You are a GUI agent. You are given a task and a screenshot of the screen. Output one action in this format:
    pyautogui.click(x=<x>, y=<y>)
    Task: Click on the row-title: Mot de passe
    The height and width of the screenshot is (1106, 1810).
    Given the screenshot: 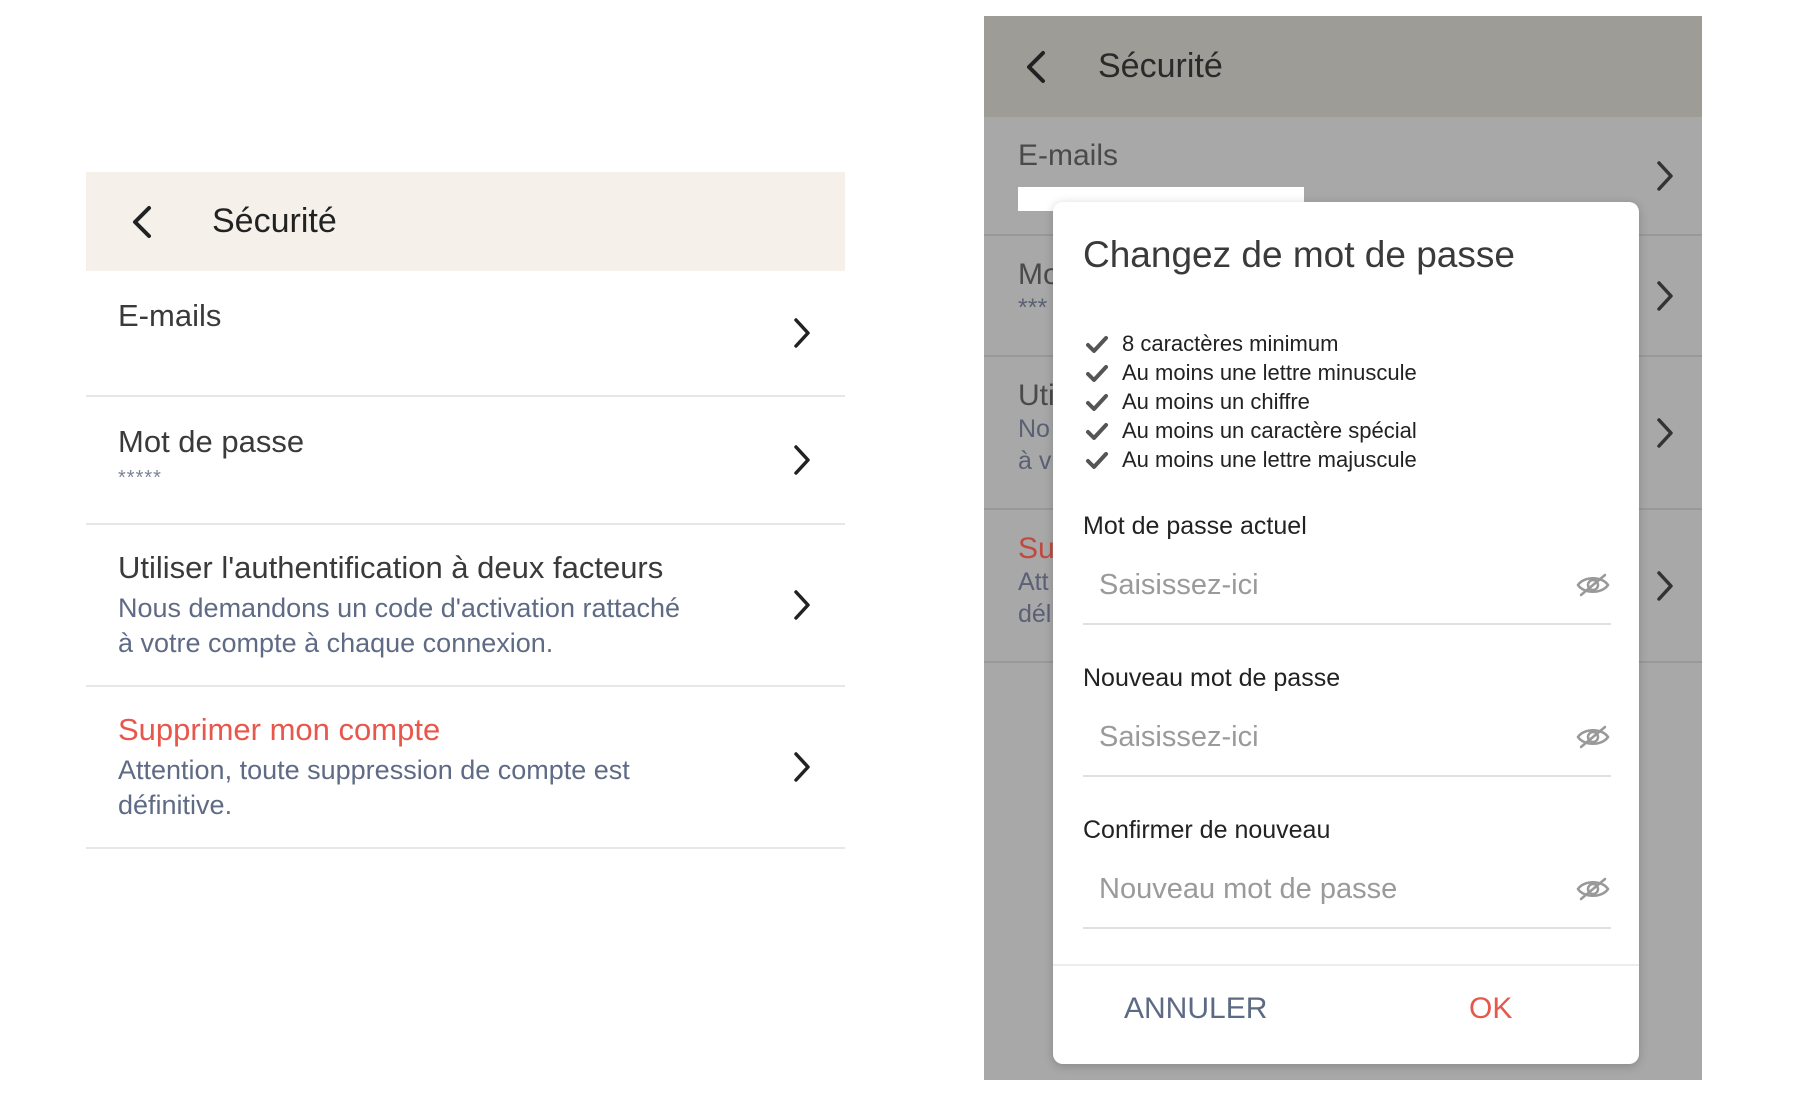 What is the action you would take?
    pyautogui.click(x=211, y=441)
    